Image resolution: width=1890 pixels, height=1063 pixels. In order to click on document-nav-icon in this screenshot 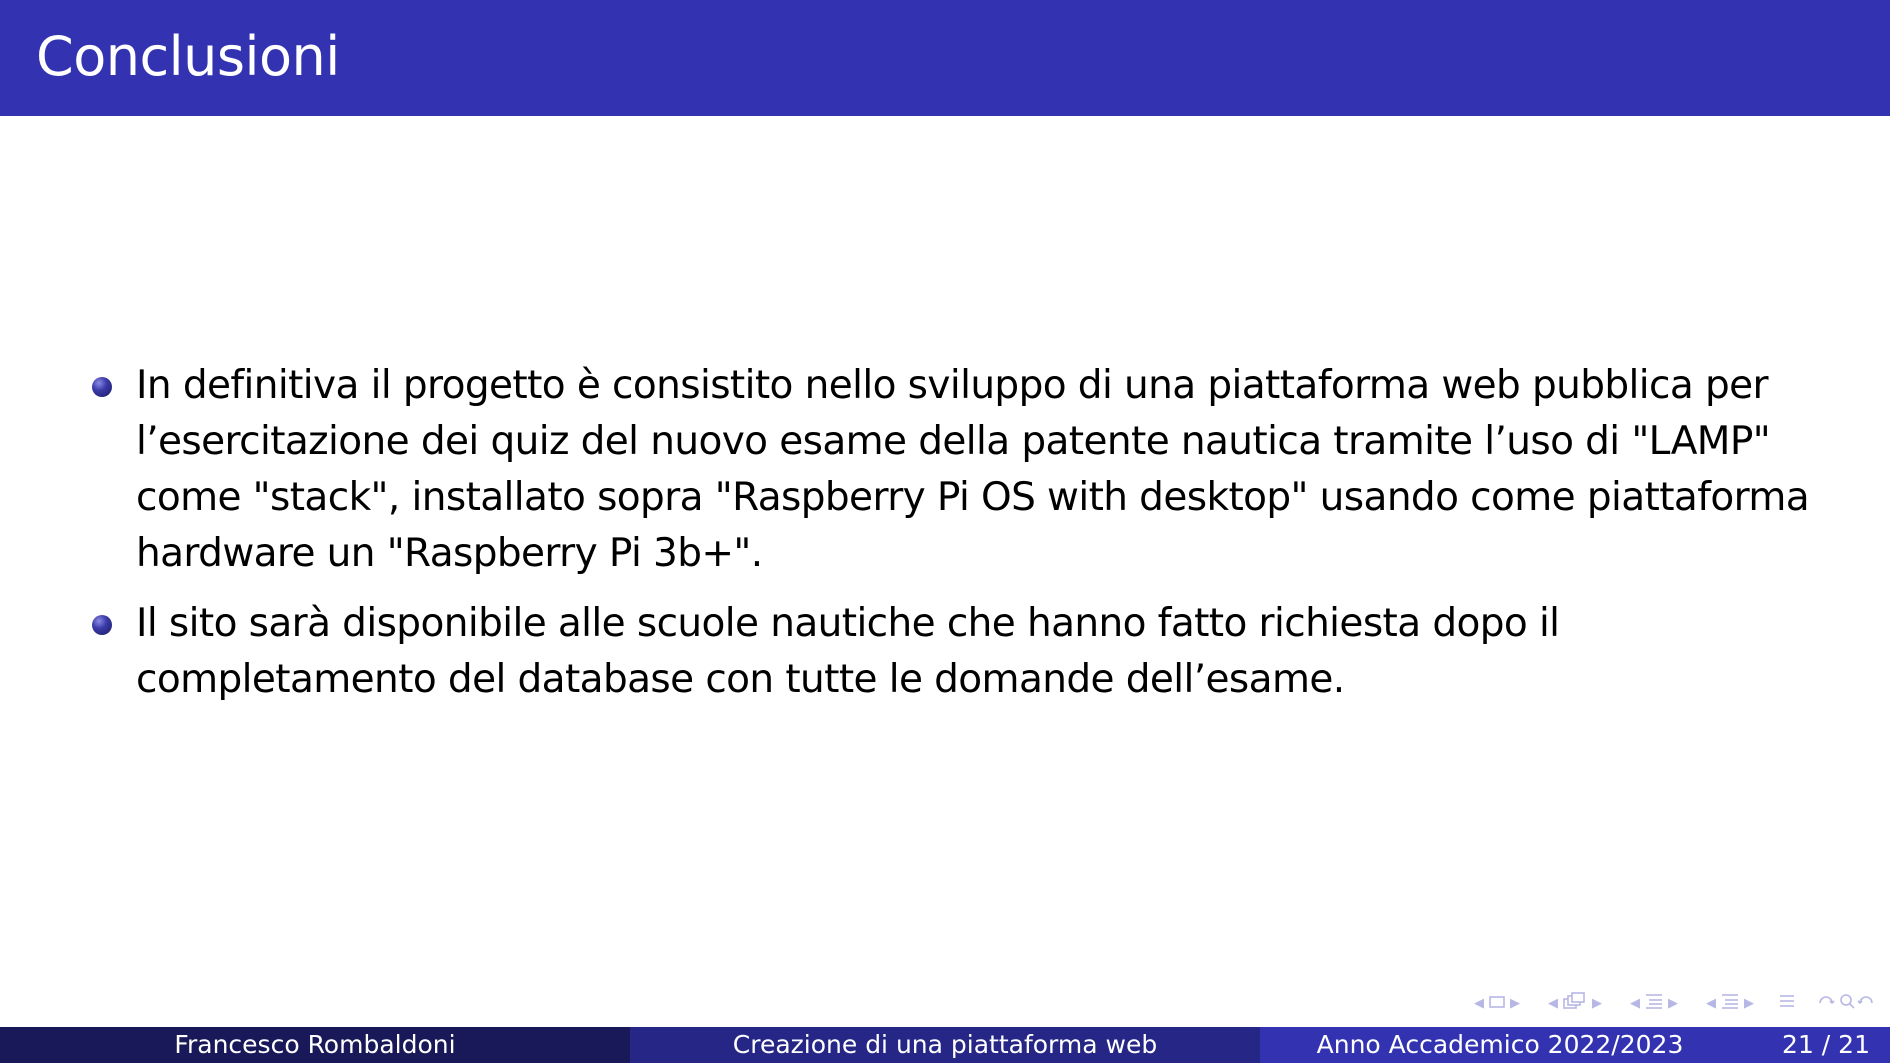, I will do `click(1730, 1003)`.